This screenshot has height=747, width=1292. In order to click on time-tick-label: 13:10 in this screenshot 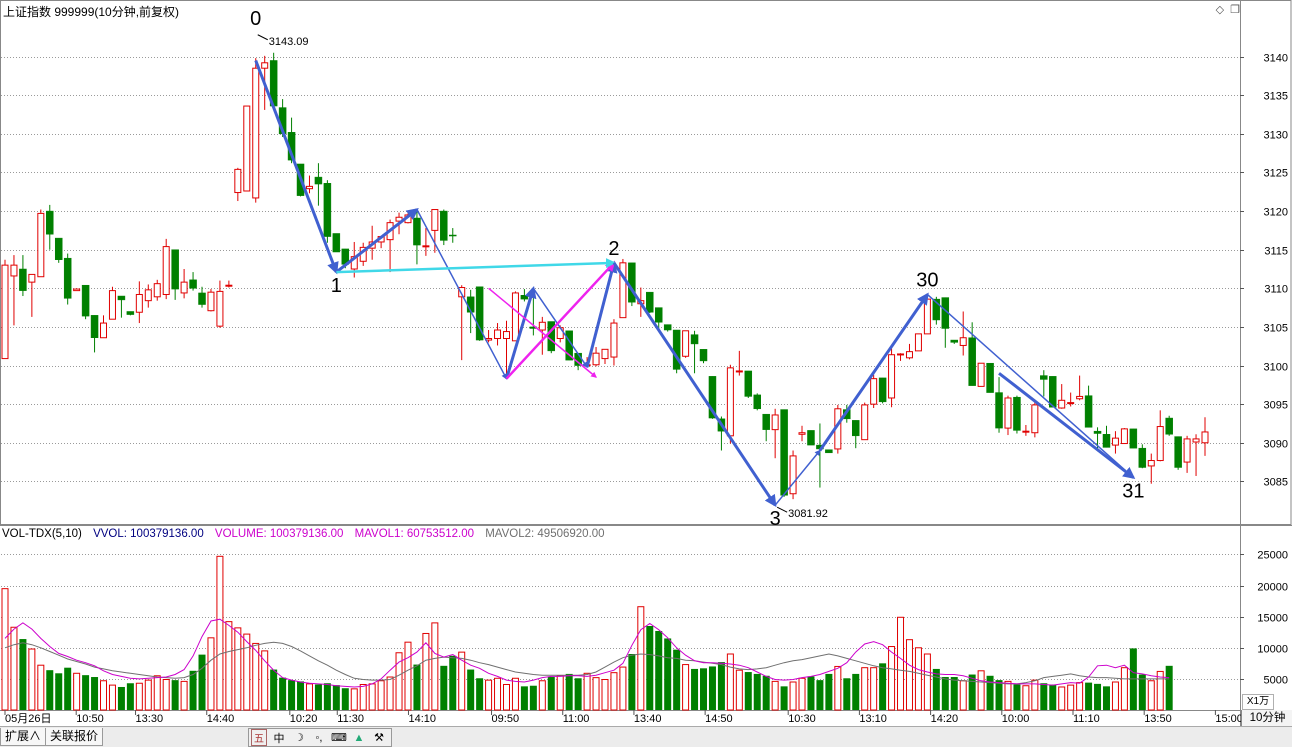, I will do `click(873, 719)`.